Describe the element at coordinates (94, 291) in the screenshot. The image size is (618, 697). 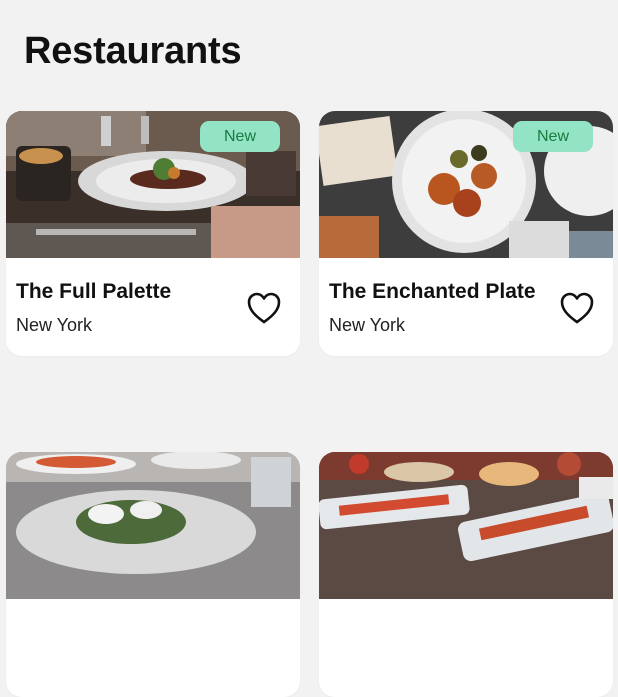
I see `restaurant-name: The Full Palette` at that location.